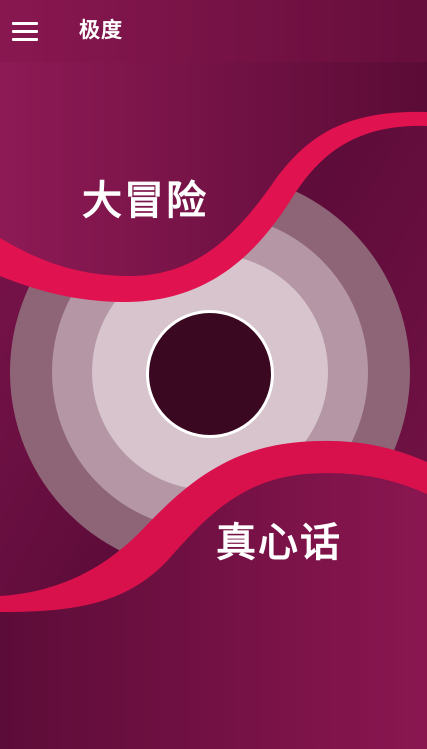  I want to click on hamburger-menu-icon, so click(25, 31).